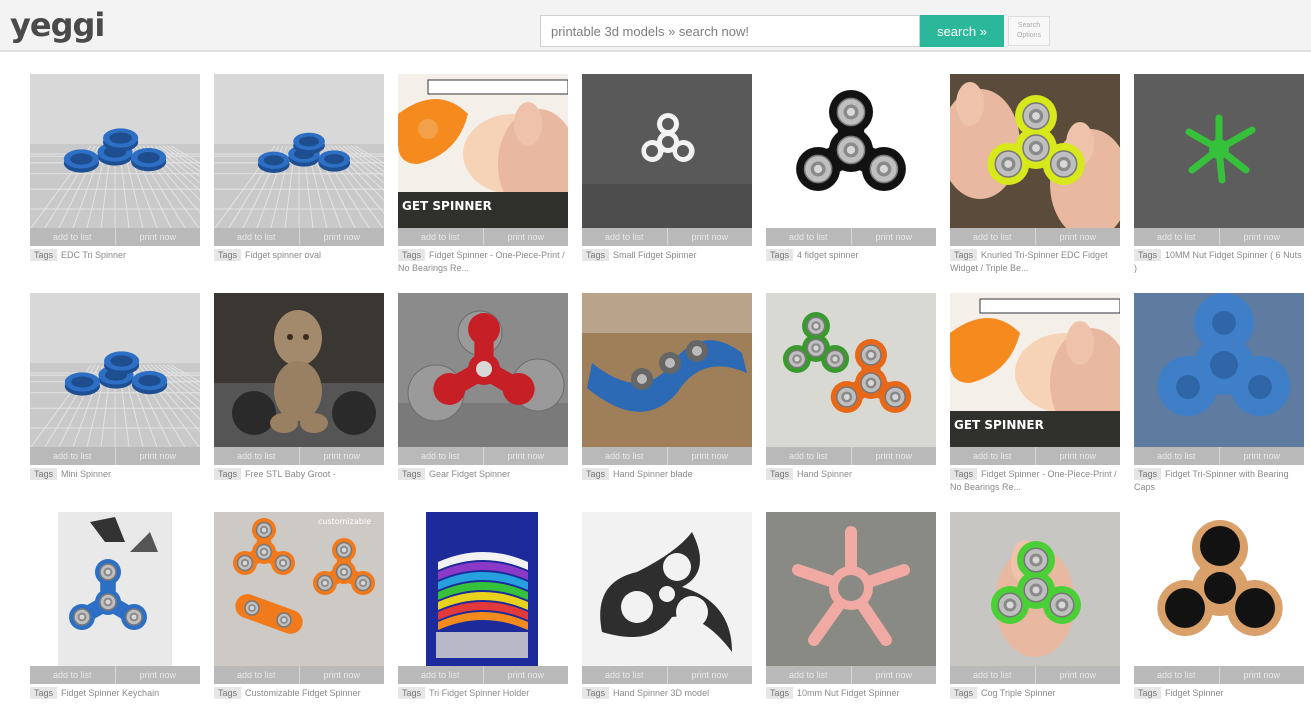 This screenshot has width=1311, height=713. I want to click on model-title-link: Gear Fidget Spinner, so click(469, 474).